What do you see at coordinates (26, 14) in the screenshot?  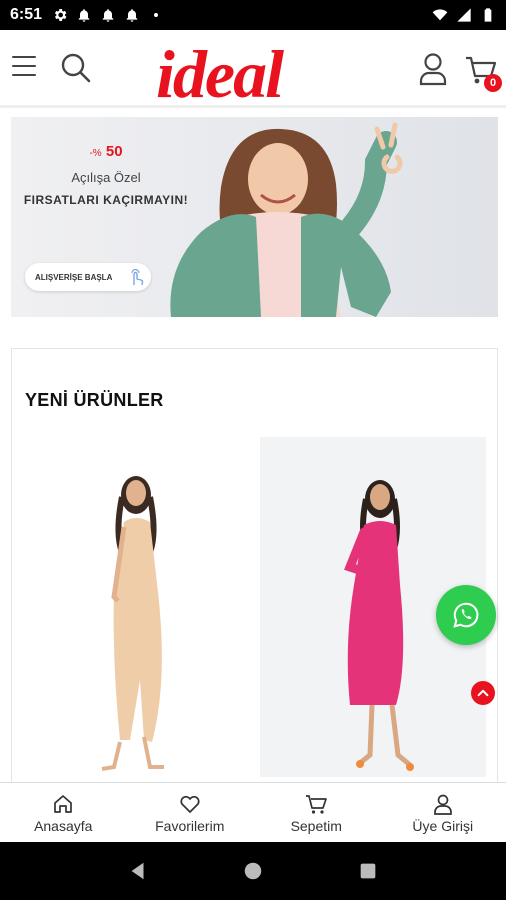 I see `status-time: 6:51` at bounding box center [26, 14].